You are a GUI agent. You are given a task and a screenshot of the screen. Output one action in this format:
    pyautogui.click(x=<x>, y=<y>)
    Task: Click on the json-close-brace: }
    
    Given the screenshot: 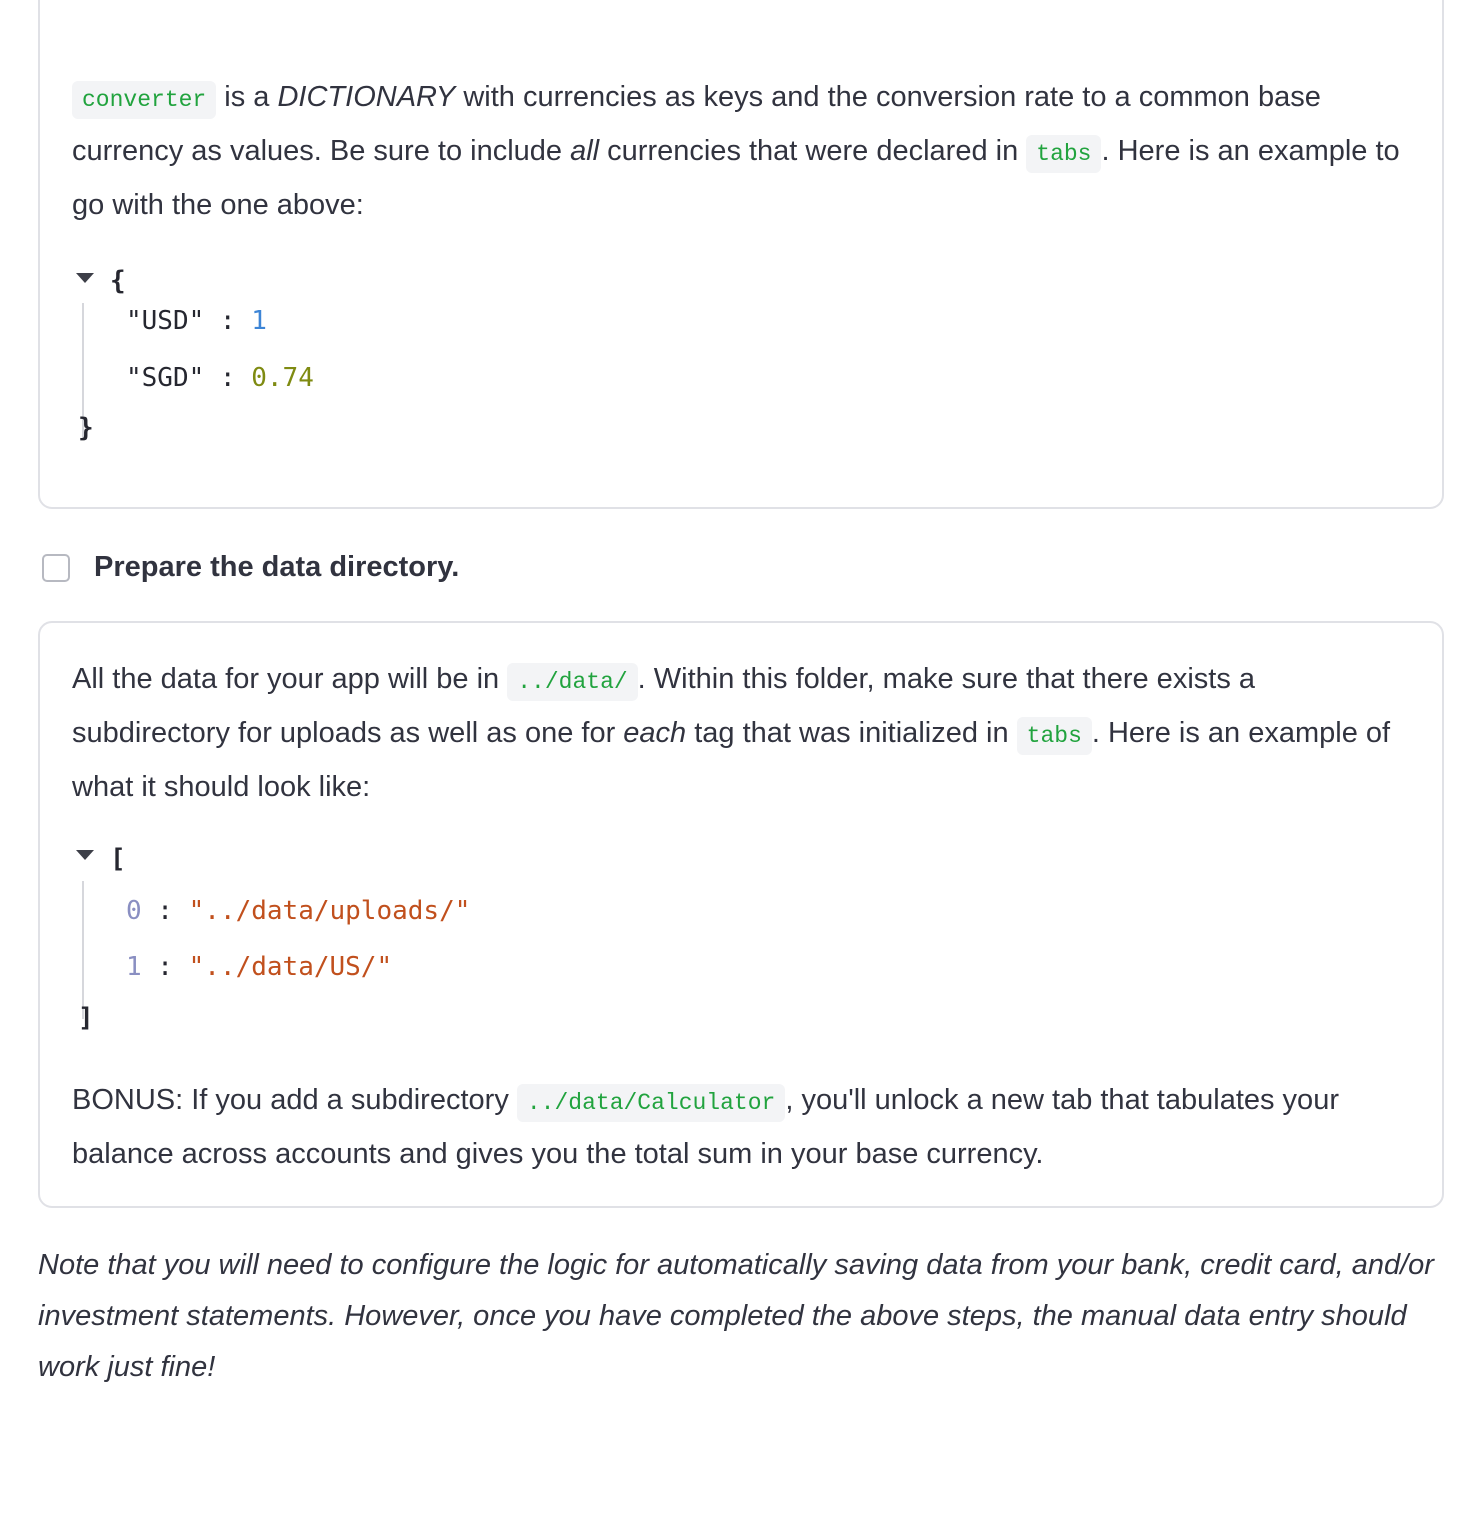 What is the action you would take?
    pyautogui.click(x=86, y=428)
    